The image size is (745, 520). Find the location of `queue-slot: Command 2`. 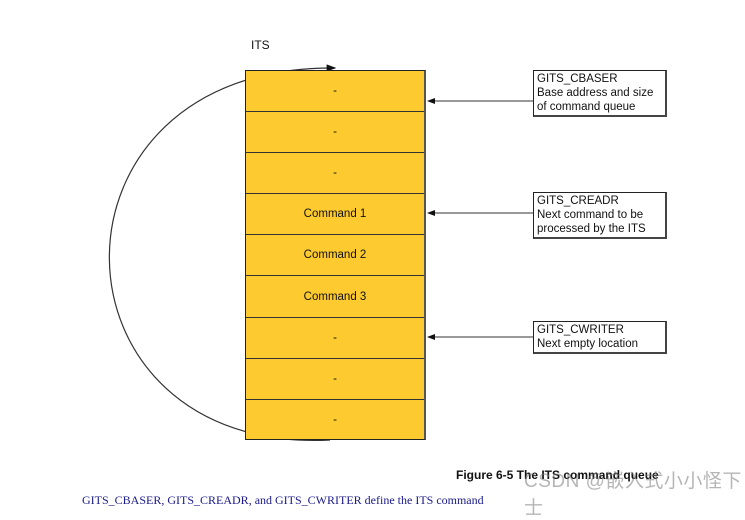

queue-slot: Command 2 is located at coordinates (335, 256).